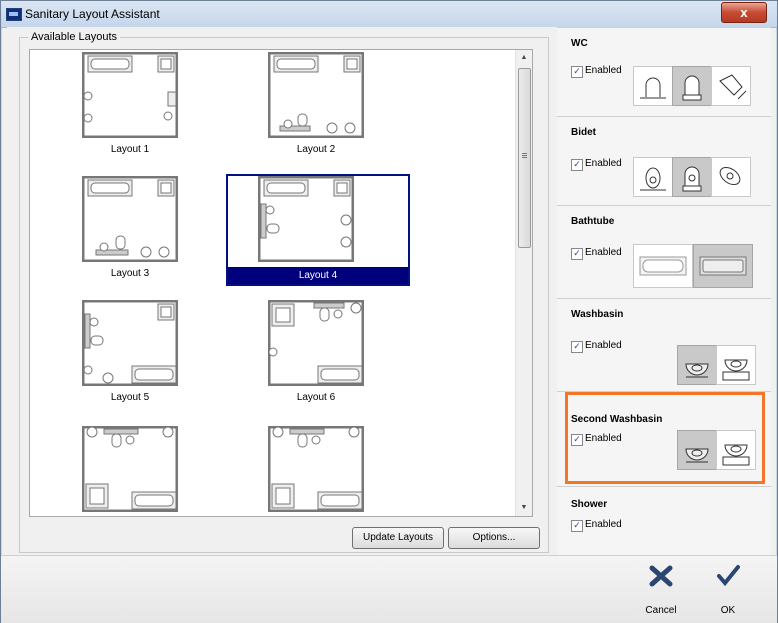  Describe the element at coordinates (524, 508) in the screenshot. I see `scroll-down-arrow-icon: ▼` at that location.